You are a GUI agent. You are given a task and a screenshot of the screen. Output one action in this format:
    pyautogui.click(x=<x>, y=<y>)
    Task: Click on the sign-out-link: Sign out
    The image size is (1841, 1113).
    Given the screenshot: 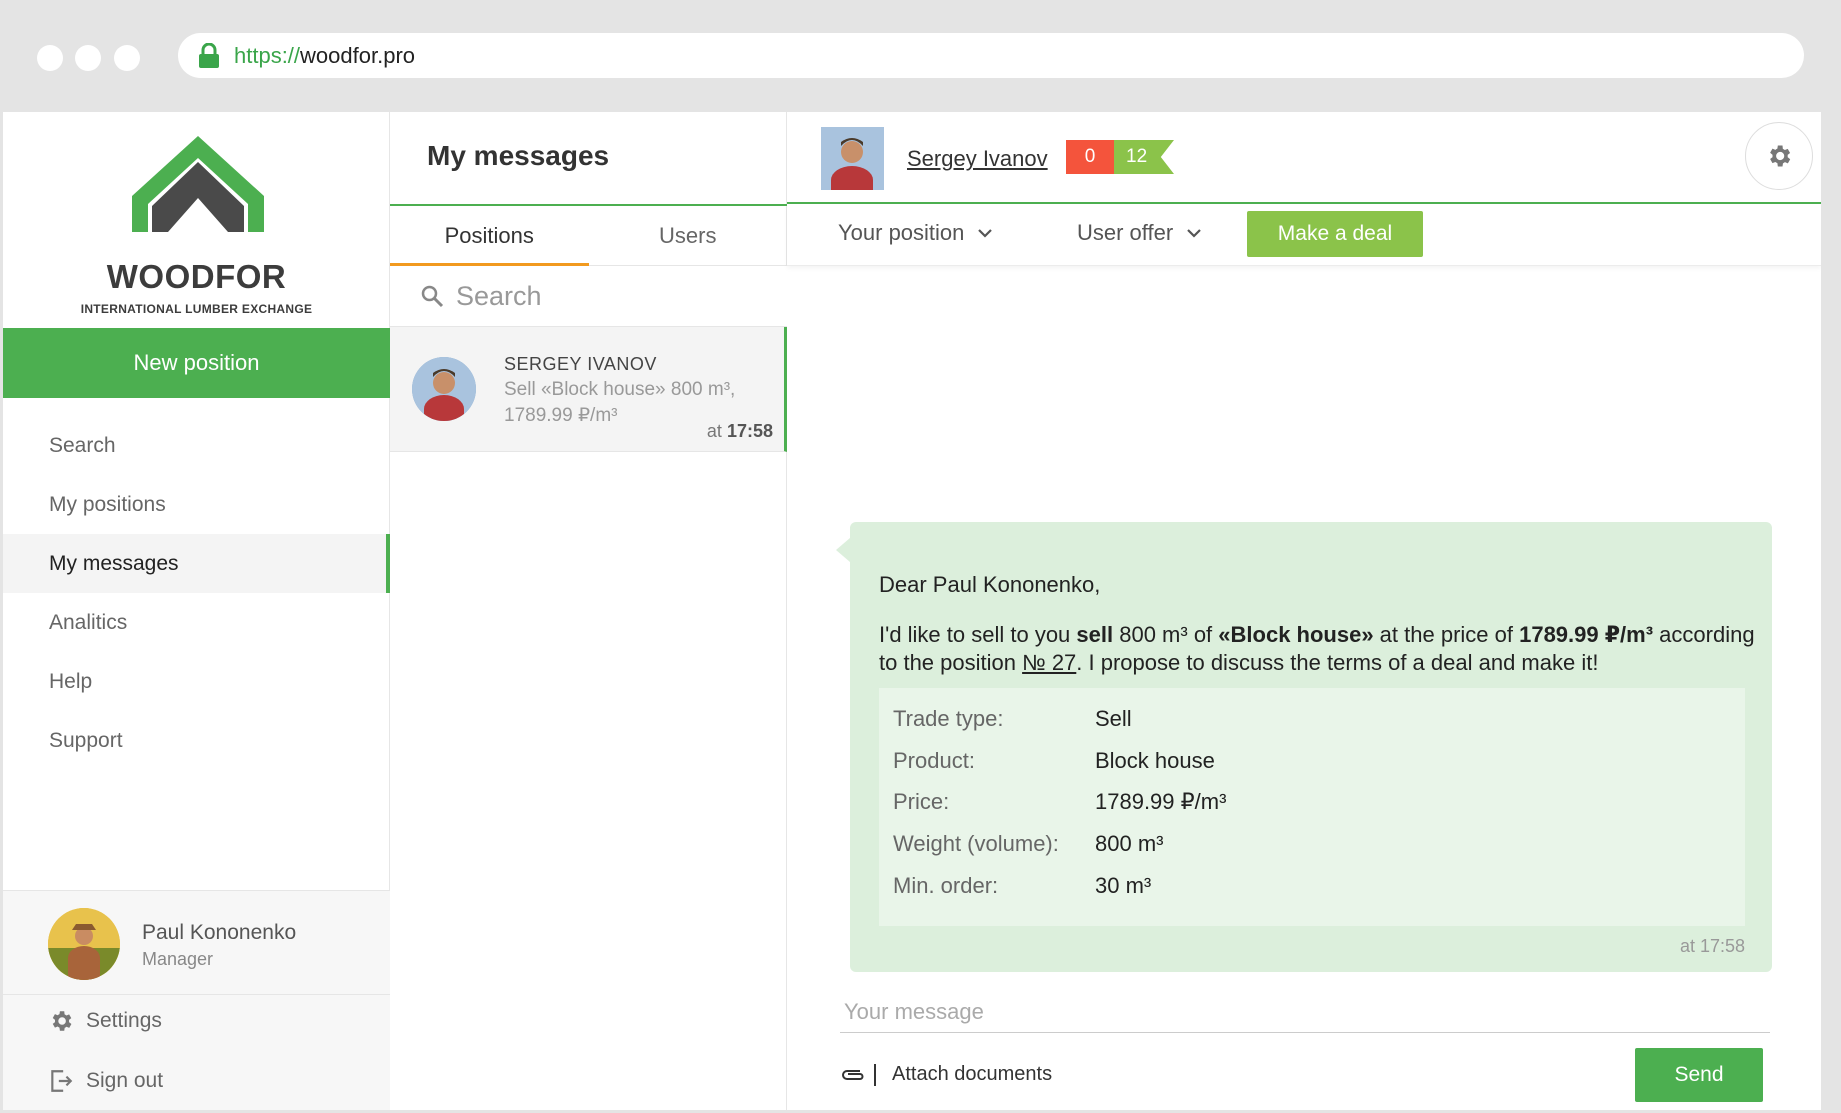 What is the action you would take?
    pyautogui.click(x=106, y=1081)
    